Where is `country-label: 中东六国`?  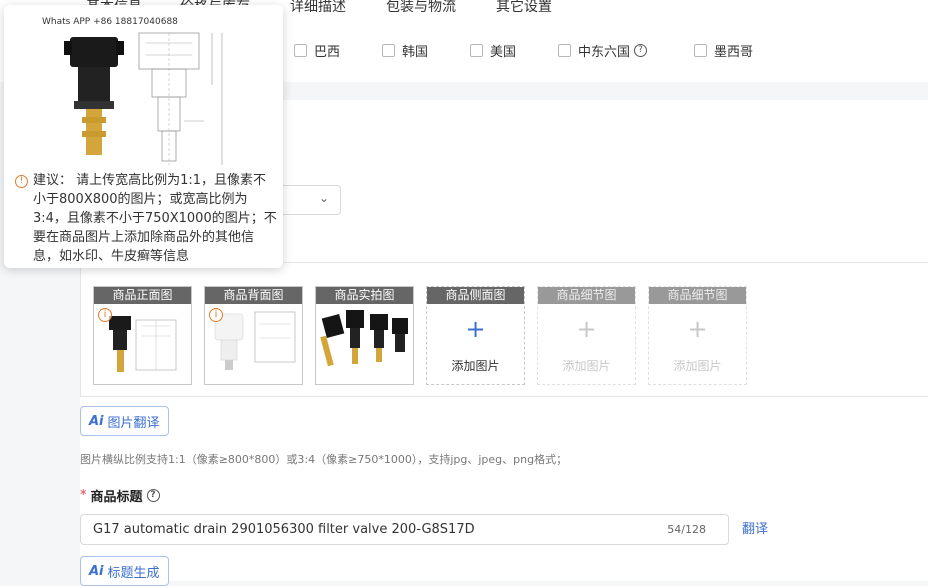 country-label: 中东六国 is located at coordinates (604, 52).